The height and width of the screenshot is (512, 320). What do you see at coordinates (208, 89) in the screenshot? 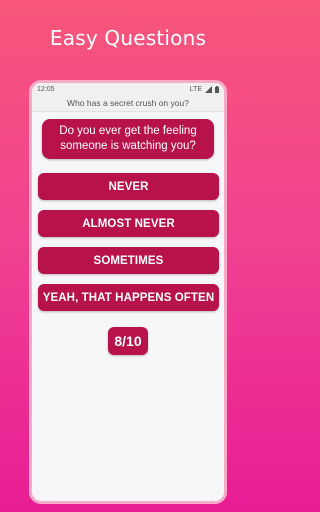
I see `signal-icon` at bounding box center [208, 89].